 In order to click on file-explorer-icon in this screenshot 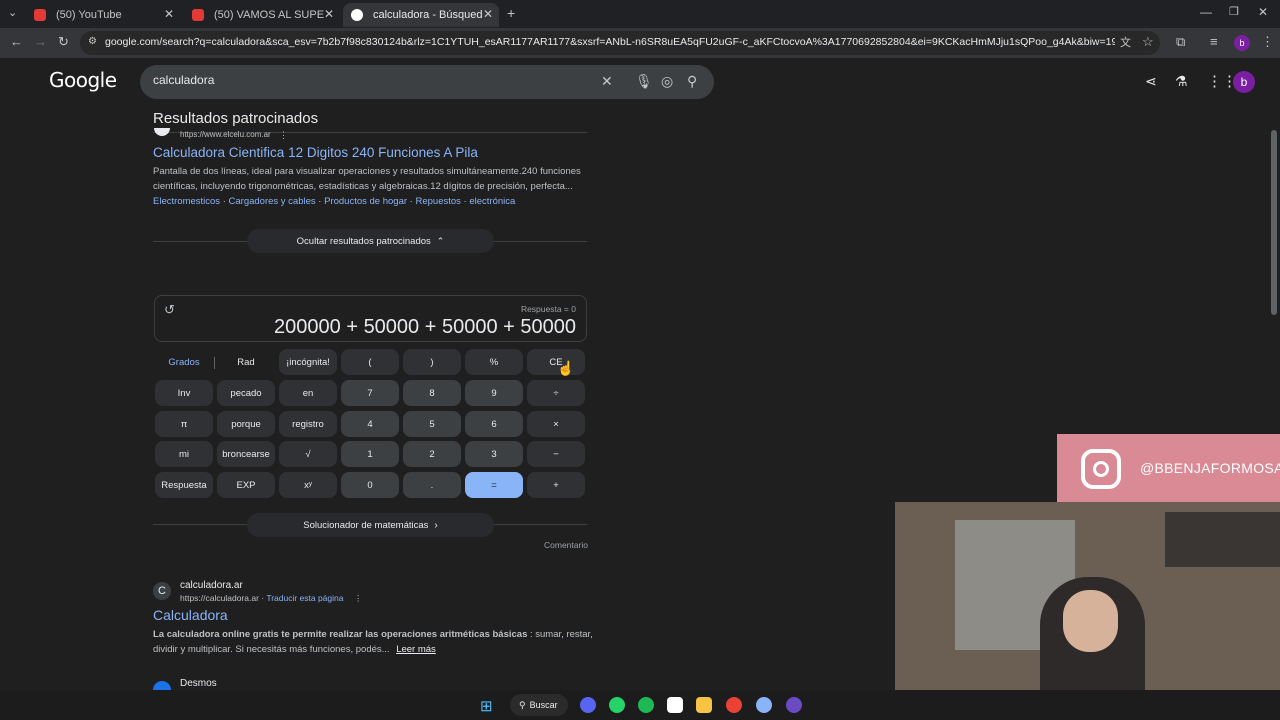, I will do `click(704, 705)`.